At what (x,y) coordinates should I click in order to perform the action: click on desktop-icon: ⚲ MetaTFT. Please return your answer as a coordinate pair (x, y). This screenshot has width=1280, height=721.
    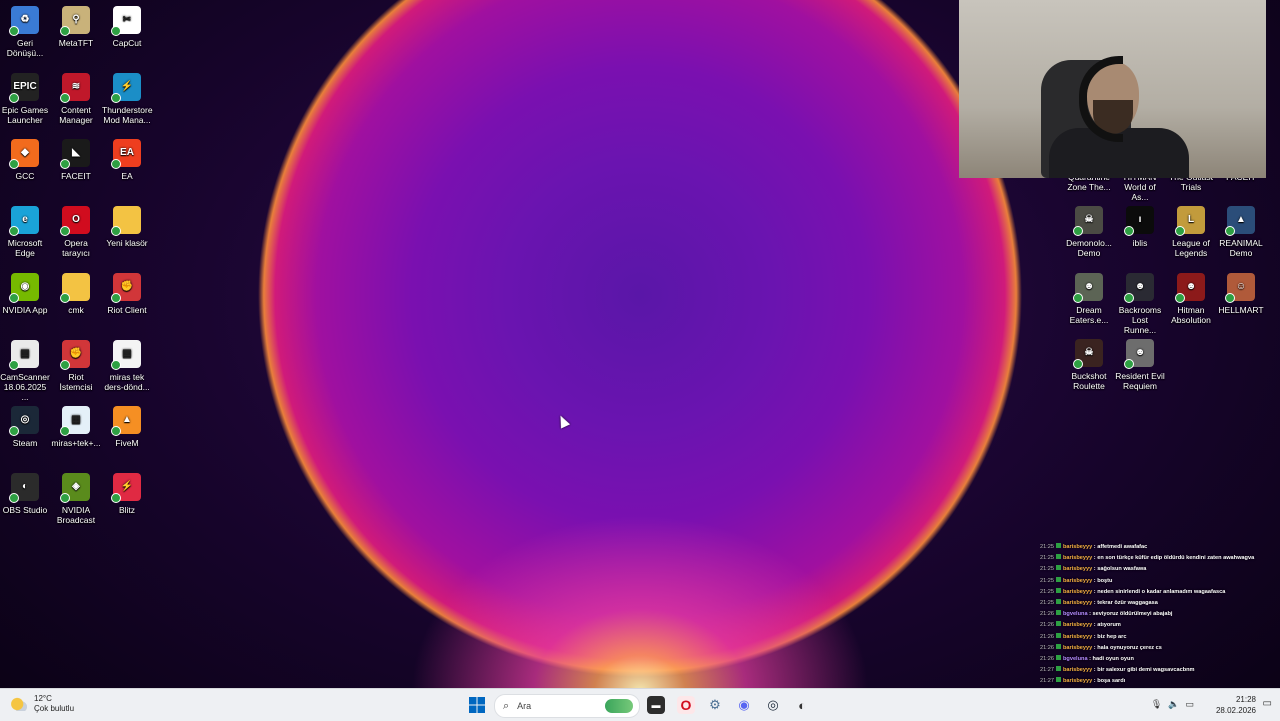
    Looking at the image, I should click on (76, 27).